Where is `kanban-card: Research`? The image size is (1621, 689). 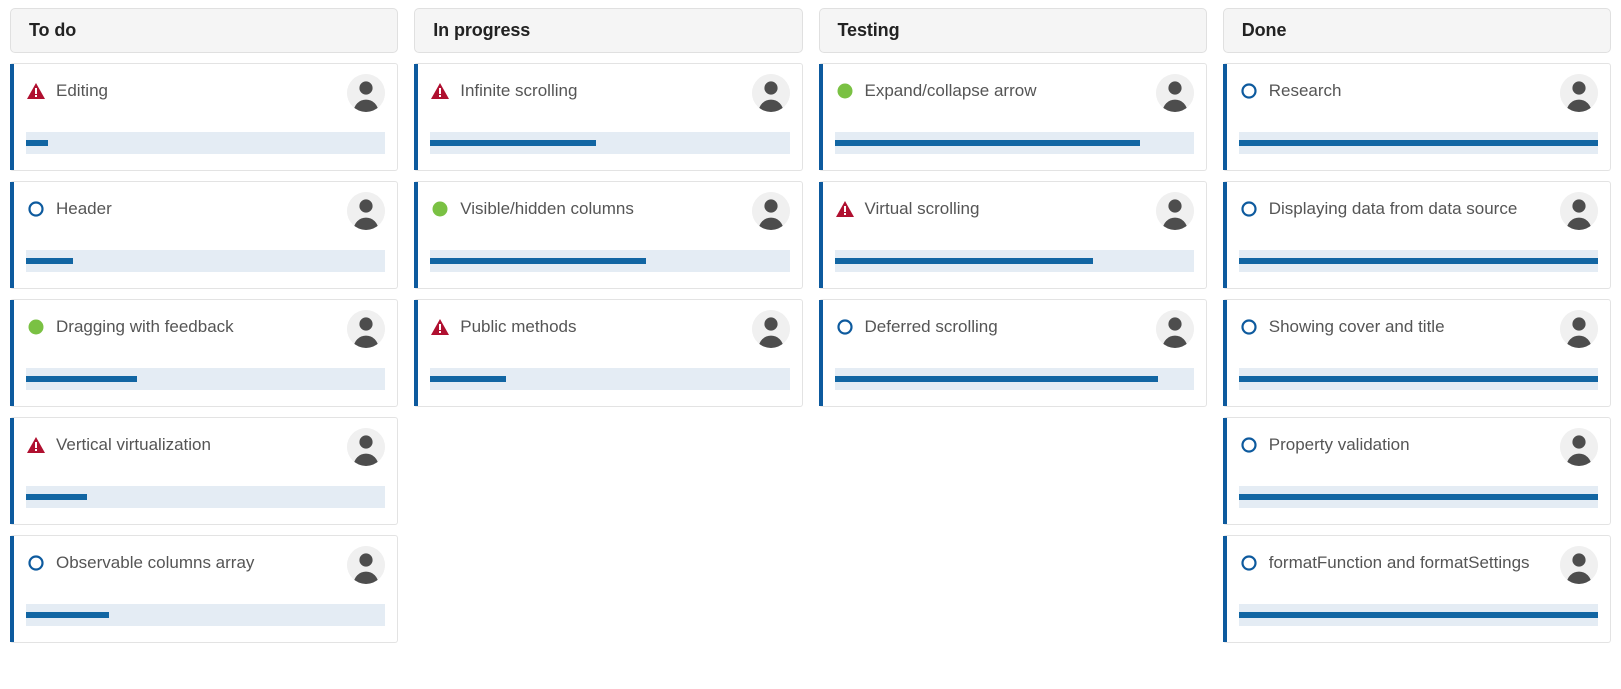
kanban-card: Research is located at coordinates (1416, 117).